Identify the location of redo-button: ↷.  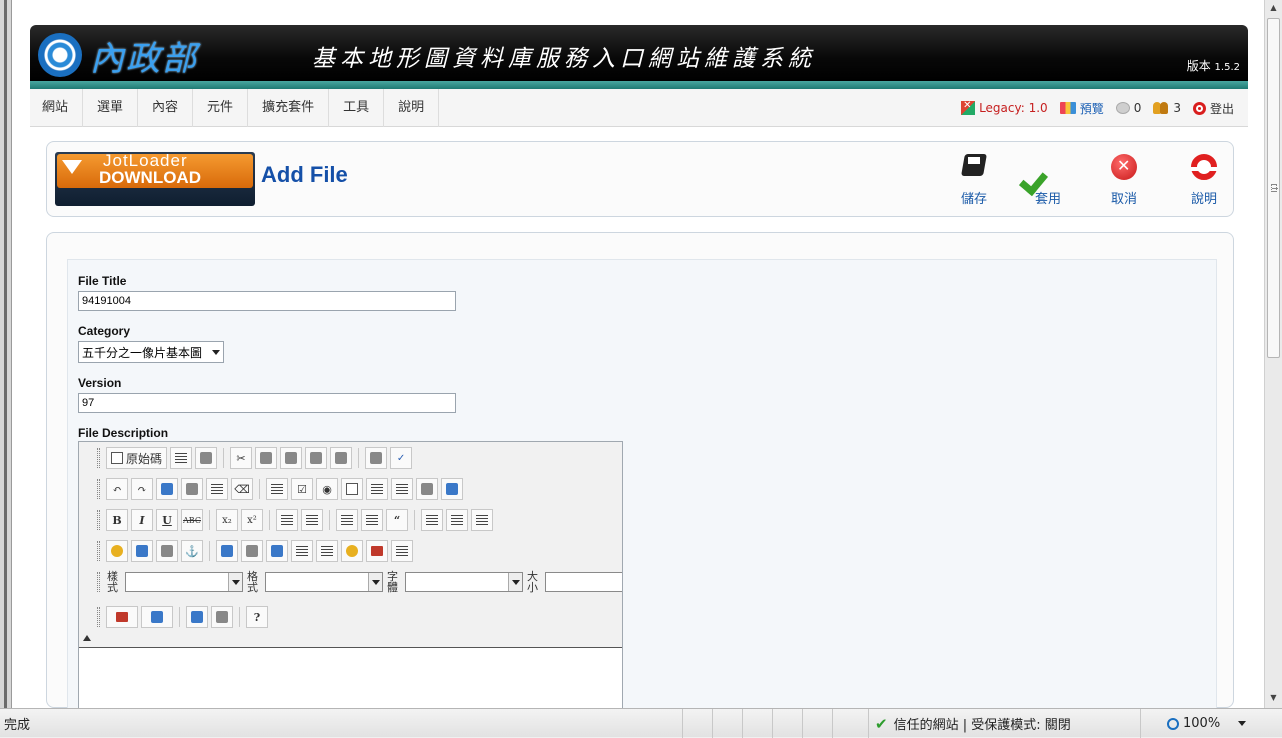
(142, 489).